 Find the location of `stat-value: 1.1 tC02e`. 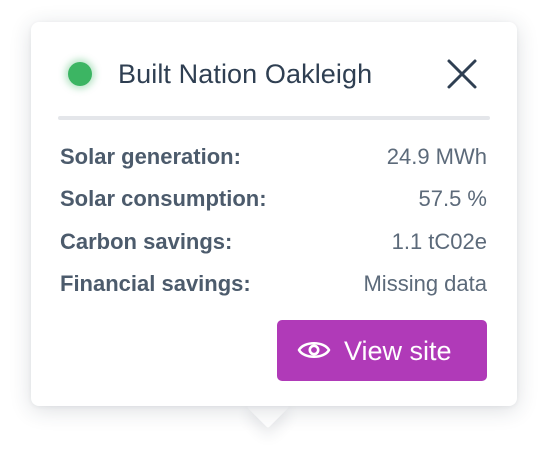

stat-value: 1.1 tC02e is located at coordinates (439, 241).